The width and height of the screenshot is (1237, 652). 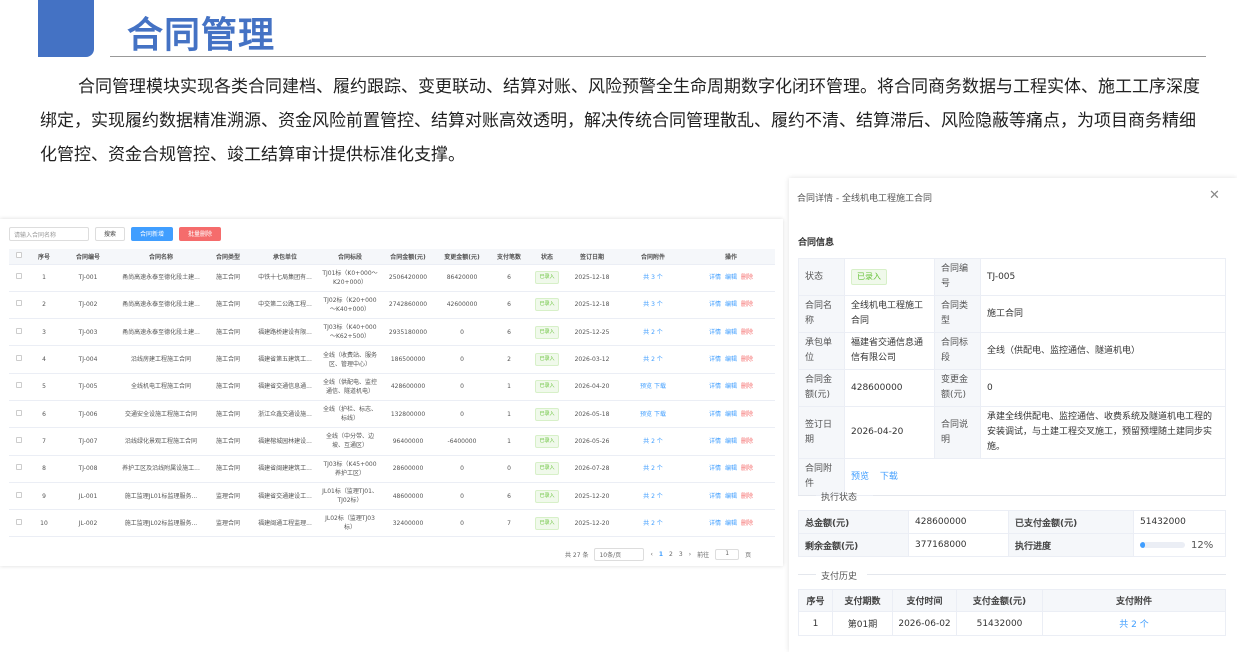 What do you see at coordinates (853, 545) in the screenshot?
I see `label-remain: 剩余金额(元)` at bounding box center [853, 545].